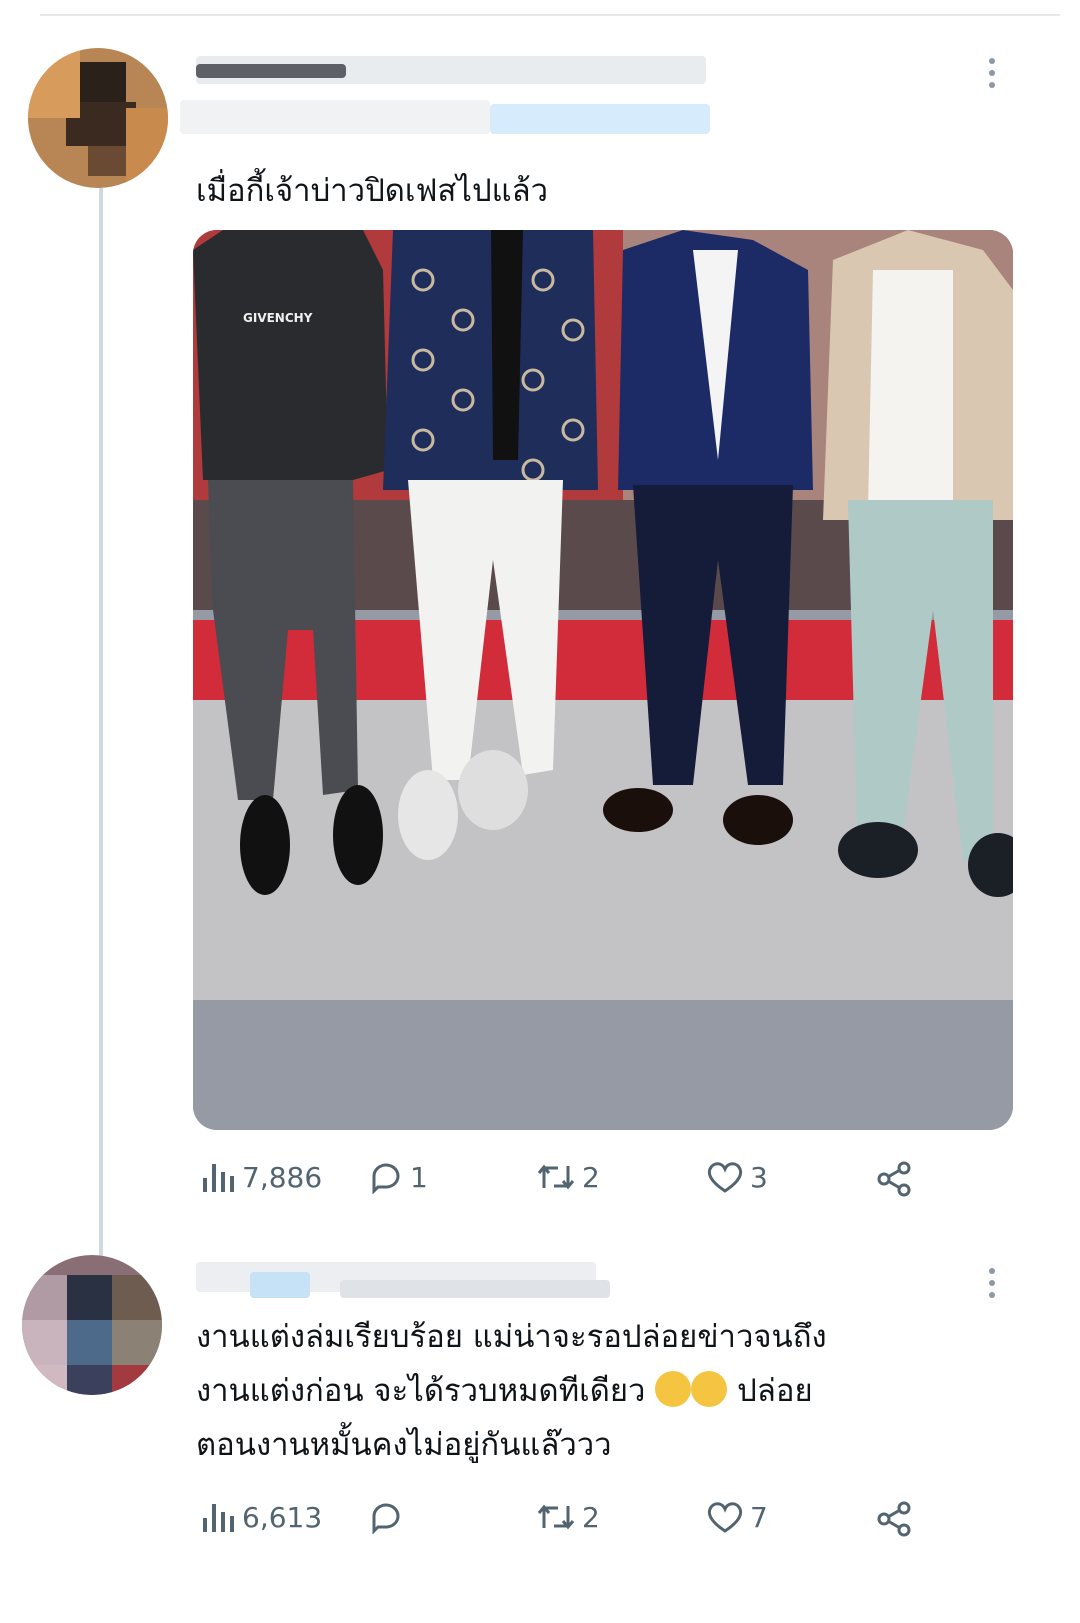 The width and height of the screenshot is (1080, 1623). What do you see at coordinates (101, 722) in the screenshot?
I see `thread-connector-line` at bounding box center [101, 722].